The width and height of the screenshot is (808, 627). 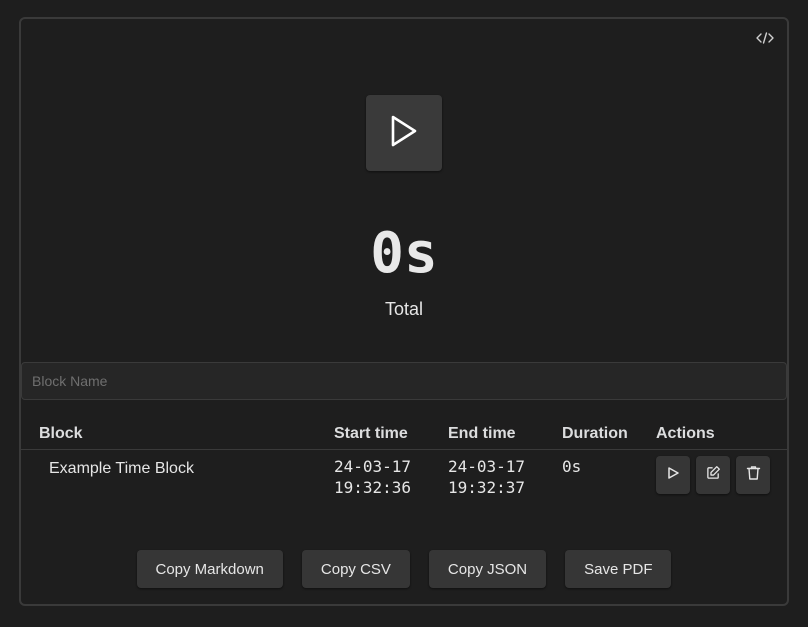 What do you see at coordinates (487, 569) in the screenshot?
I see `copy-json-button: Copy JSON` at bounding box center [487, 569].